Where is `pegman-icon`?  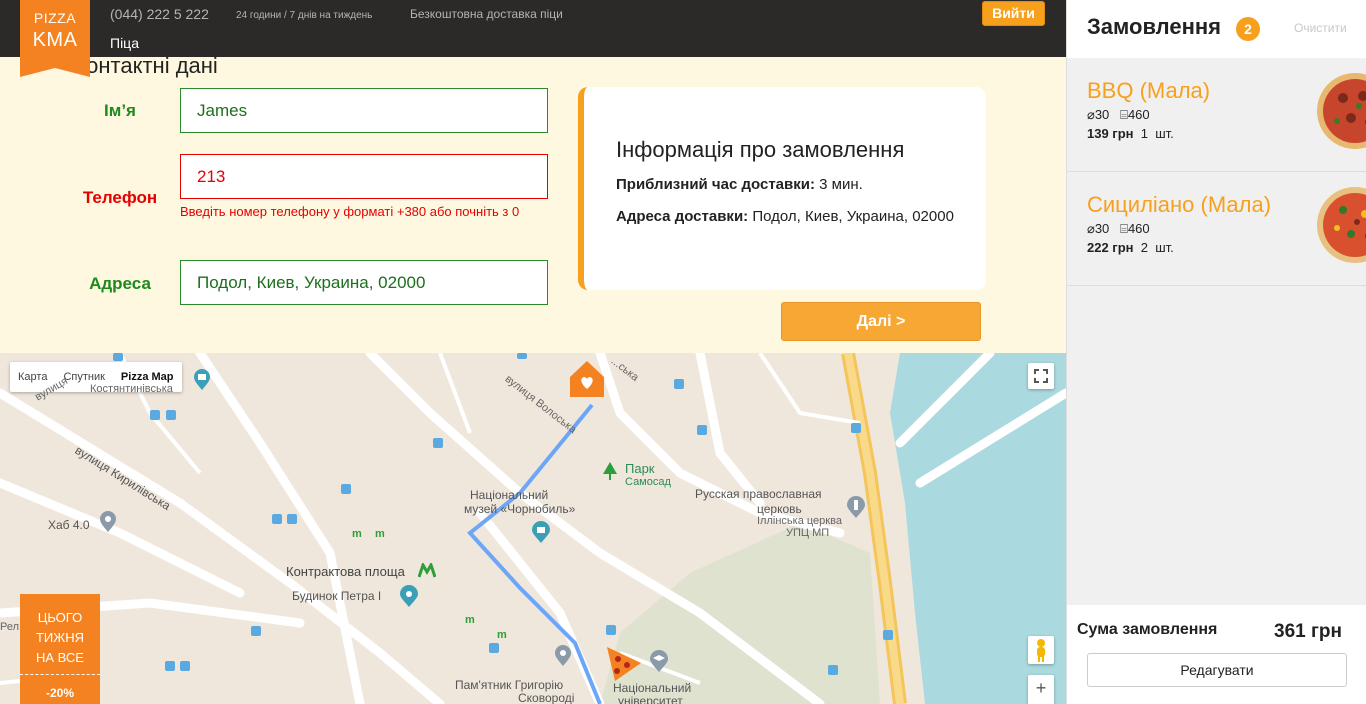
pegman-icon is located at coordinates (1041, 650).